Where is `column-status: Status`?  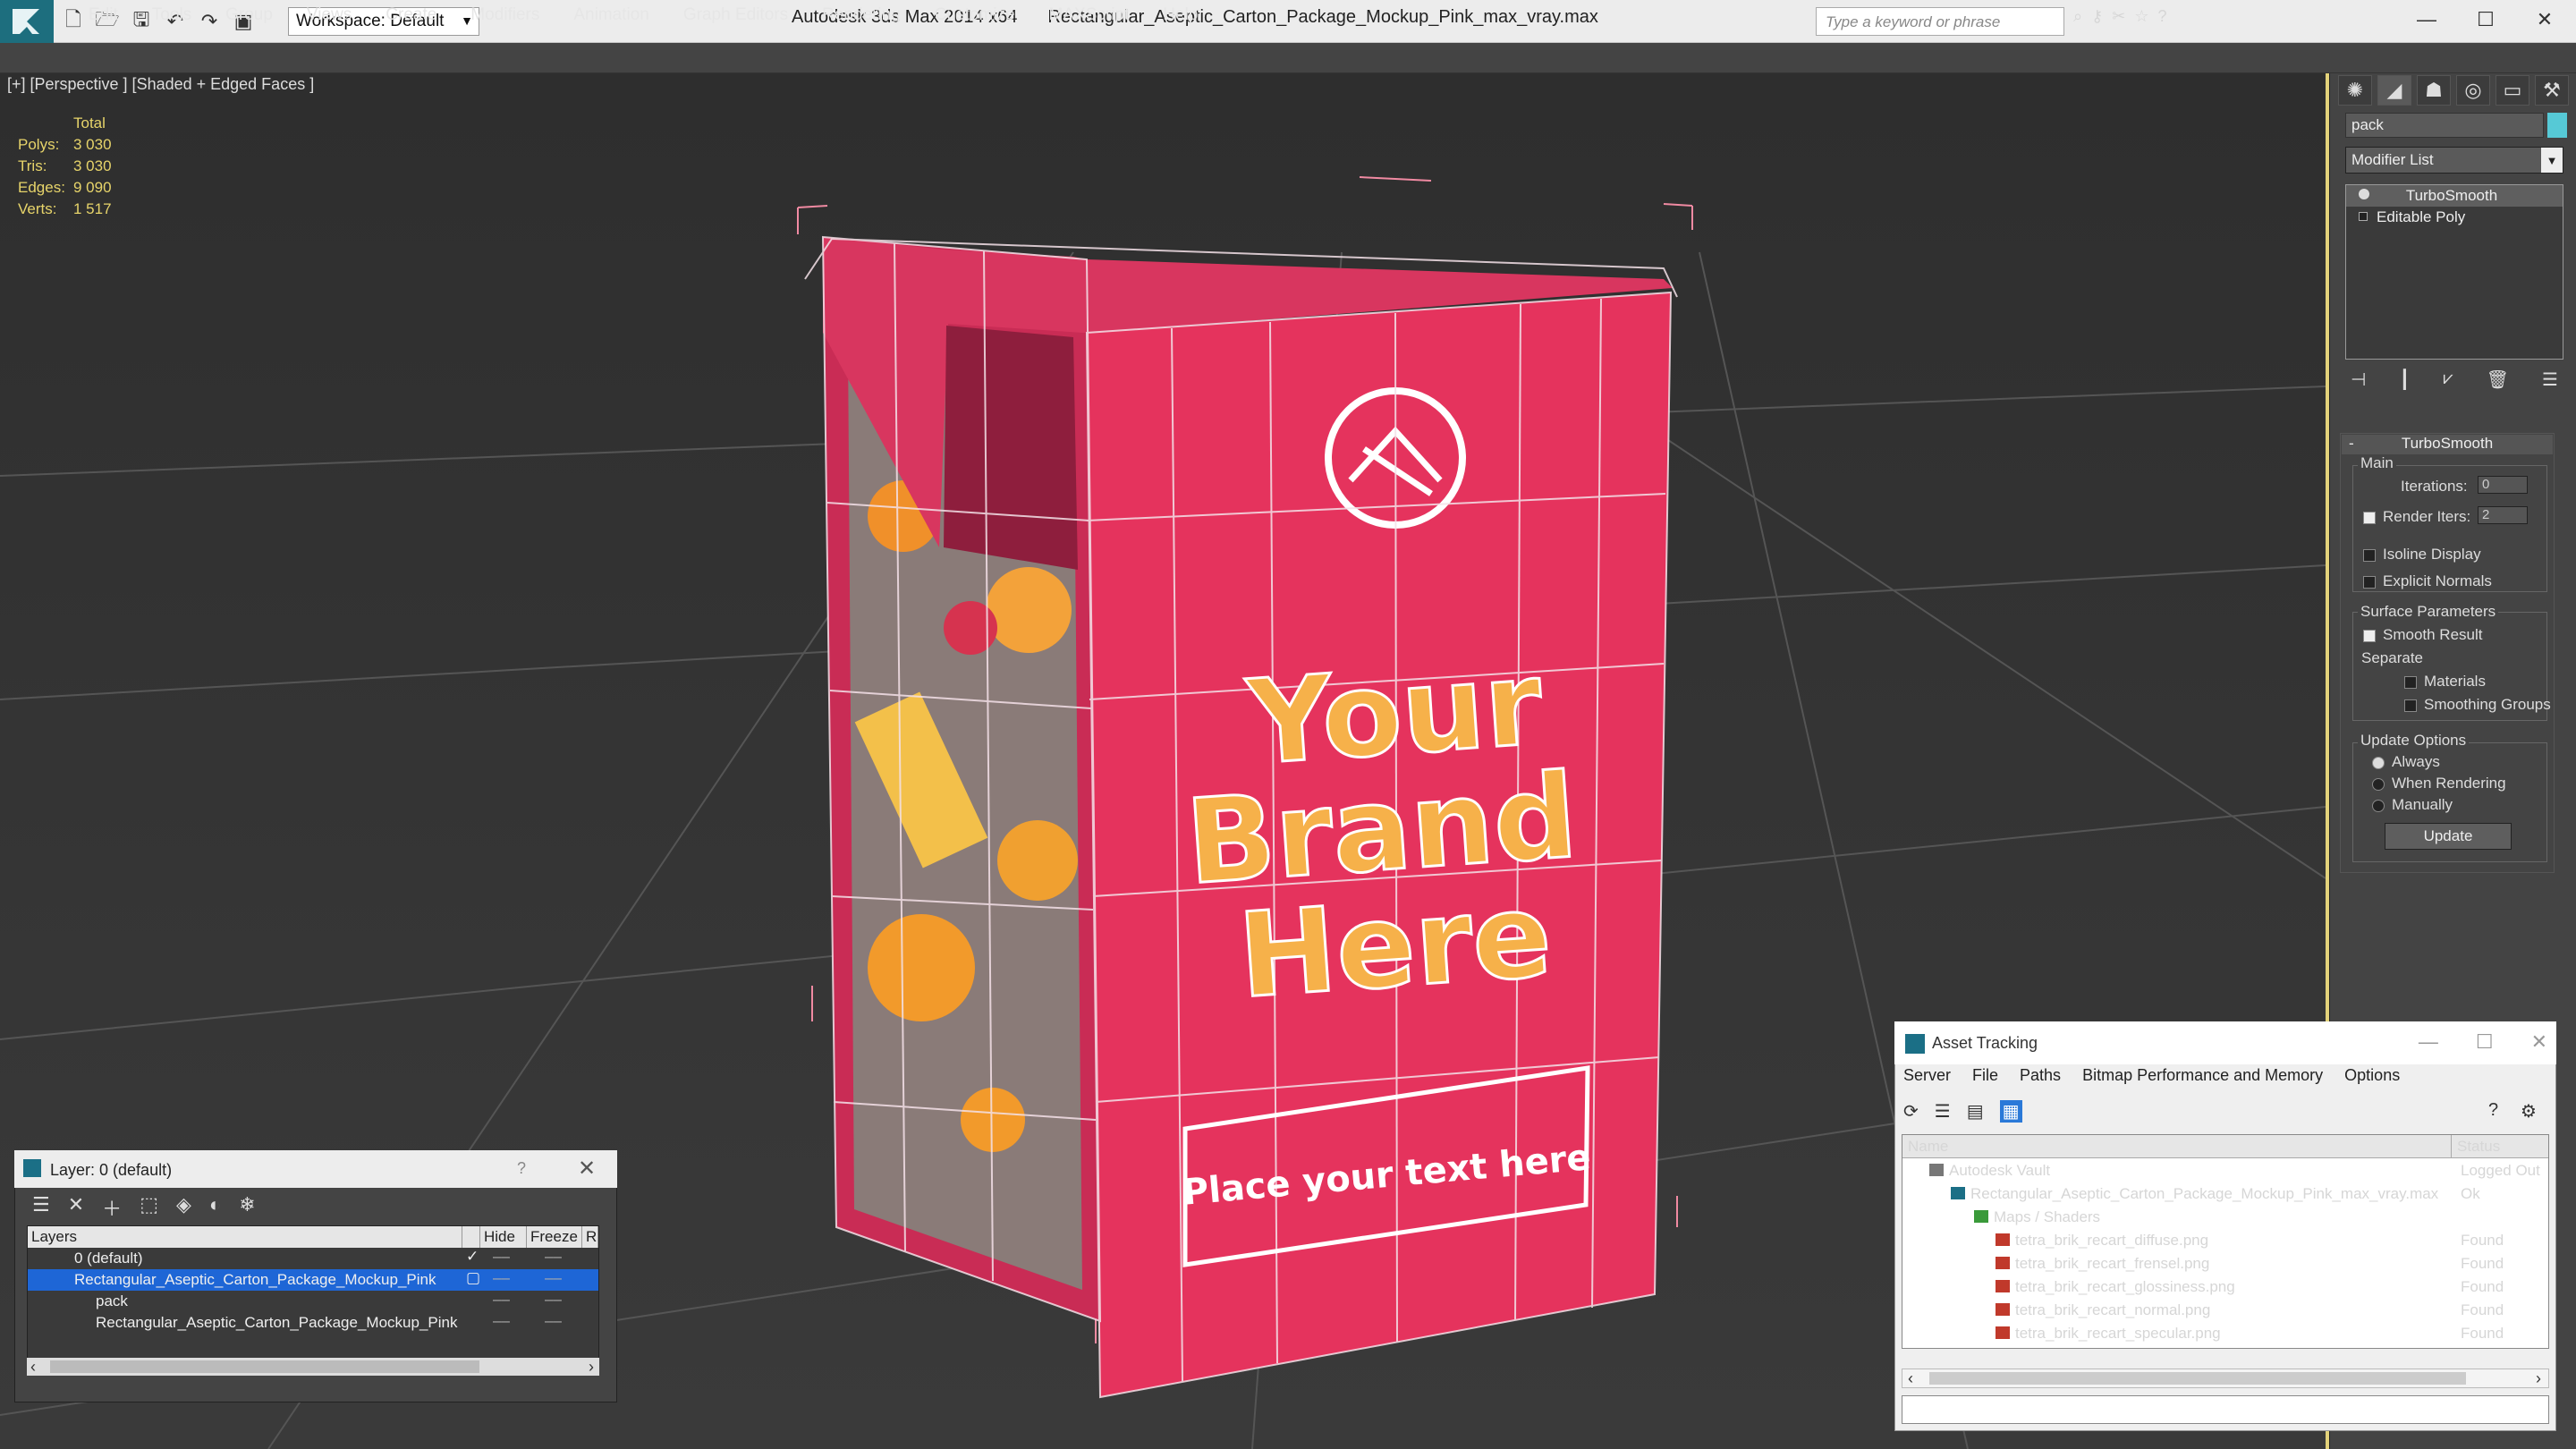
column-status: Status is located at coordinates (2478, 1146).